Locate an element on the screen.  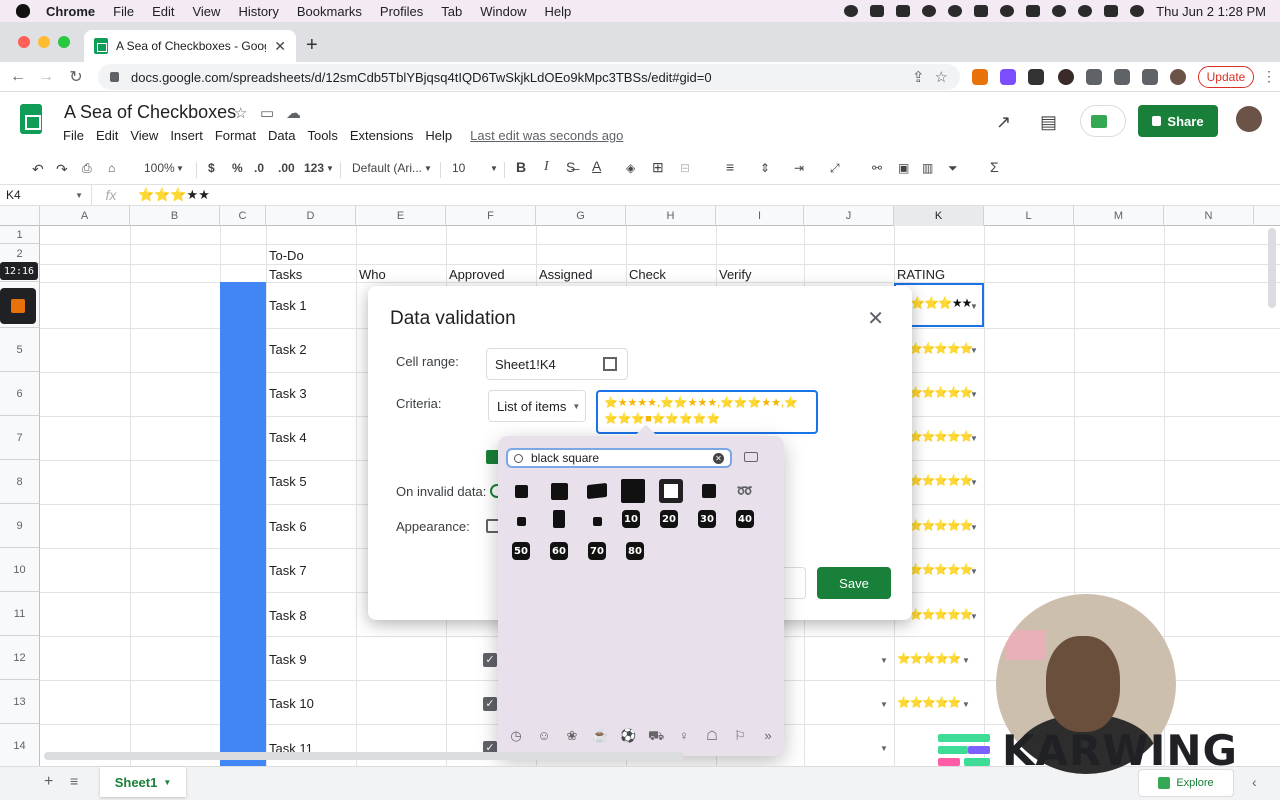
column-header-g: G is located at coordinates (581, 216).